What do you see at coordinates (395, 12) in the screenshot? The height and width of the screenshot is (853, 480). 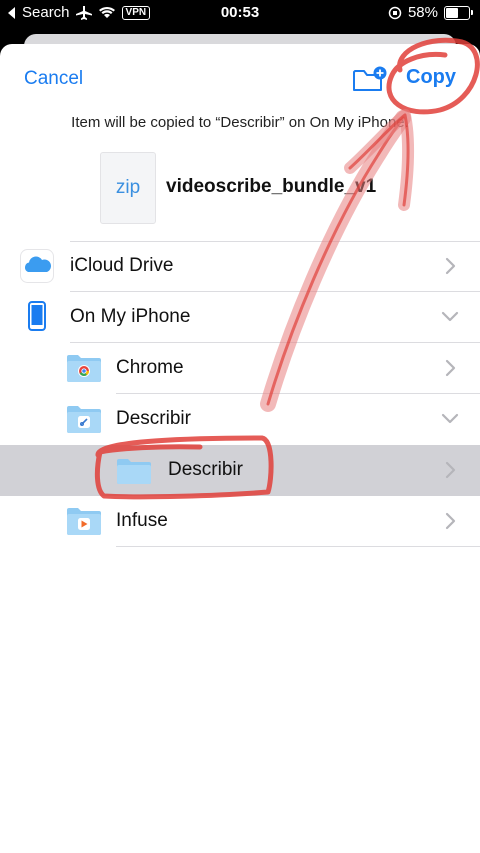 I see `orientation-lock-icon` at bounding box center [395, 12].